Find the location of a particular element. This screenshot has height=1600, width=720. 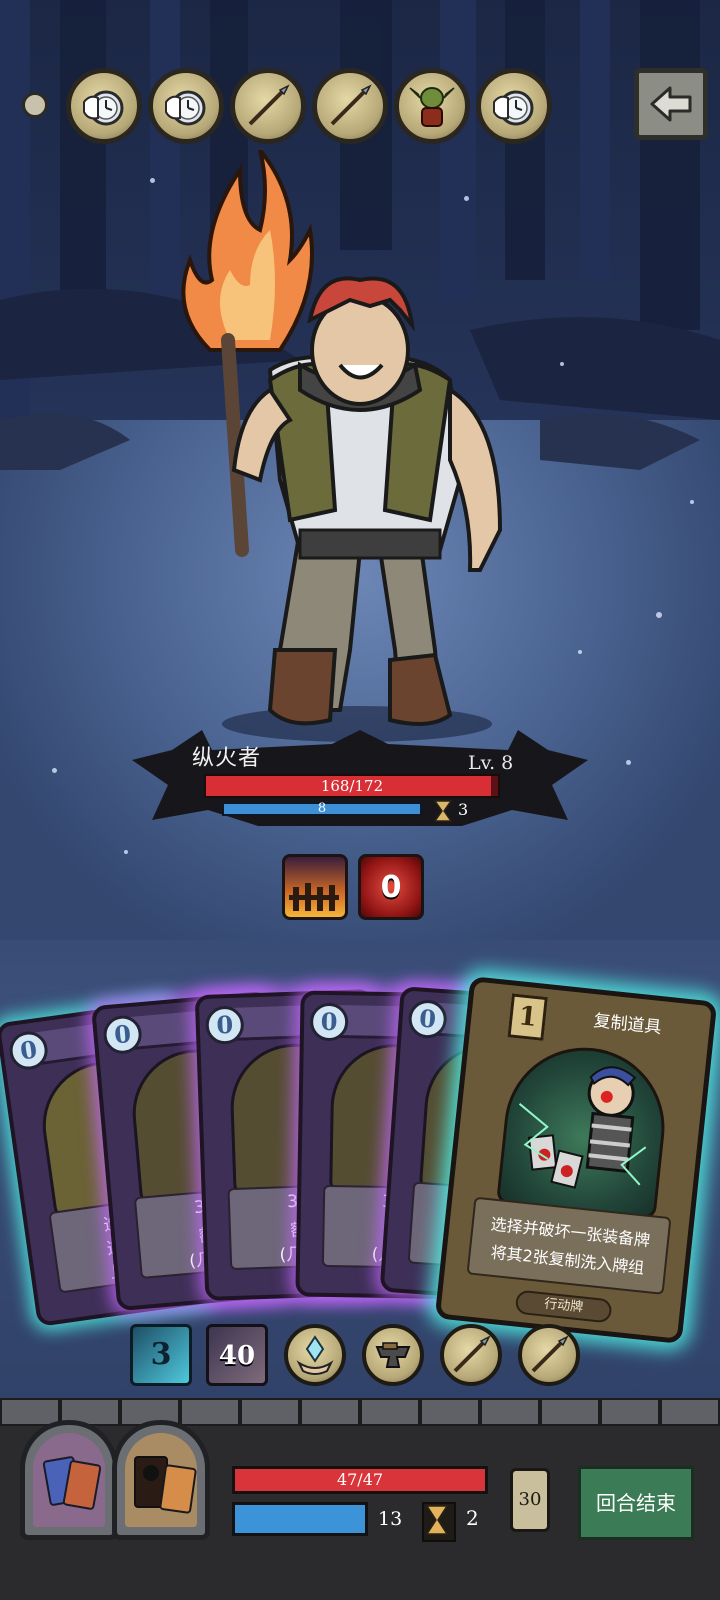

enemy-level: Lv. 8 is located at coordinates (491, 763).